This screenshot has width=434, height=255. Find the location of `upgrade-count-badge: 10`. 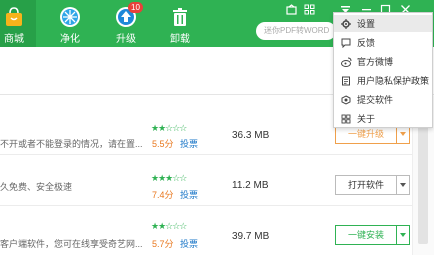

upgrade-count-badge: 10 is located at coordinates (135, 7).